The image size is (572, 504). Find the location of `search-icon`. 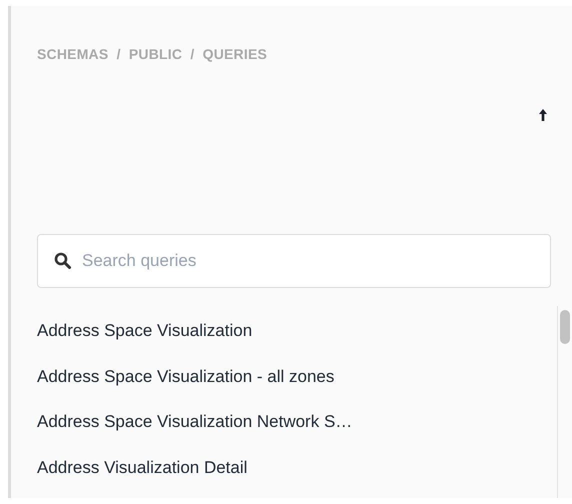

search-icon is located at coordinates (62, 260).